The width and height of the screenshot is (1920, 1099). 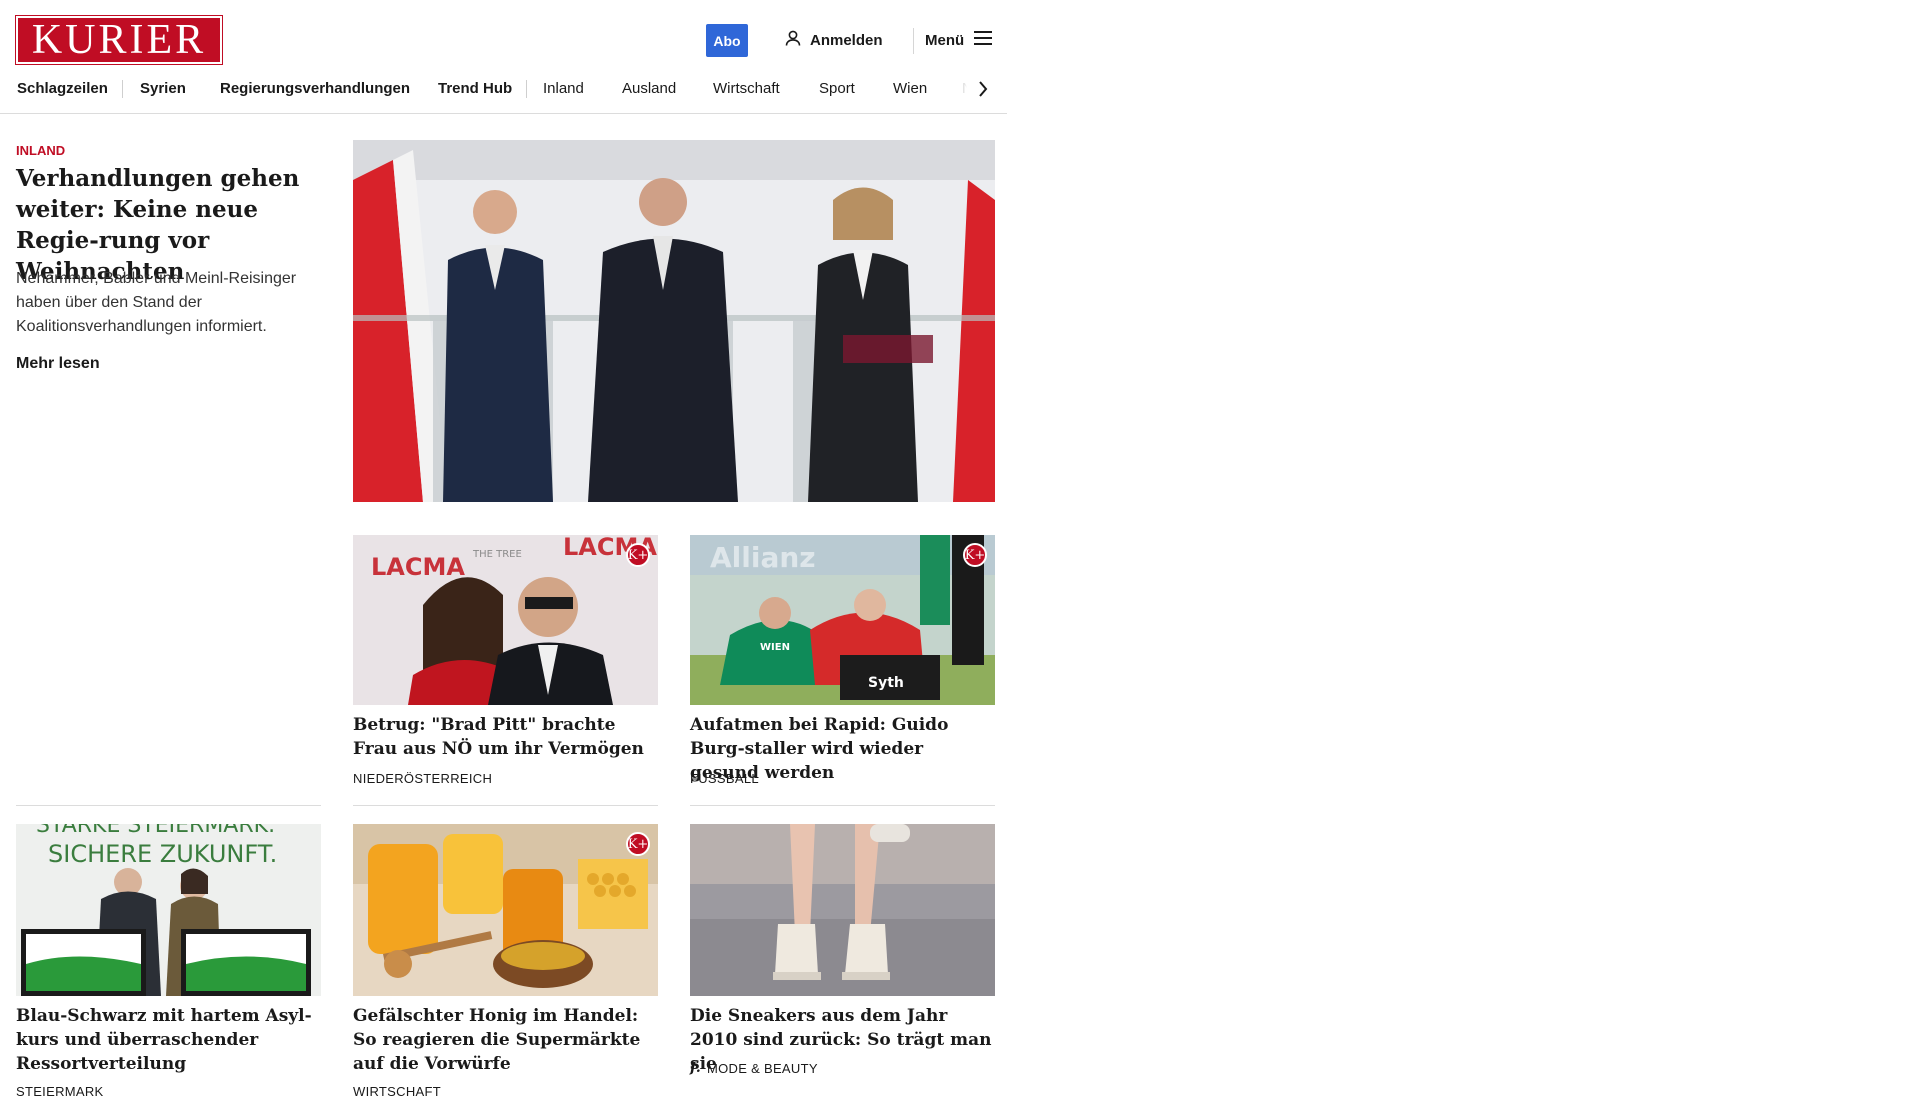 What do you see at coordinates (913, 41) in the screenshot?
I see `header-divider` at bounding box center [913, 41].